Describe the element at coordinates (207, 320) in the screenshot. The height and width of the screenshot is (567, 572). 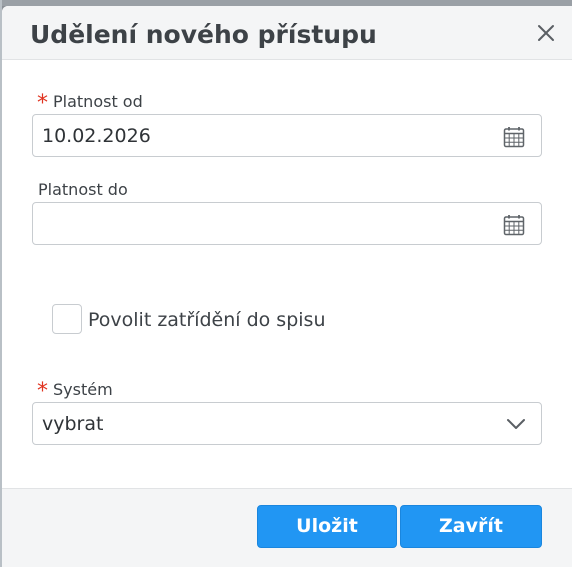
I see `allow-filing-label: Povolit zatřídění do spisu` at that location.